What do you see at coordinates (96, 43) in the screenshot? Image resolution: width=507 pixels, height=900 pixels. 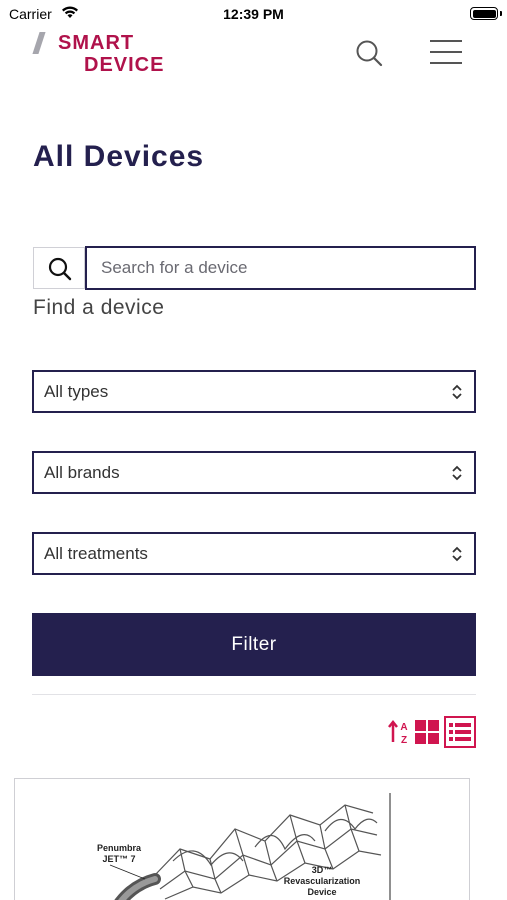 I see `logo-text-smart: SMART` at bounding box center [96, 43].